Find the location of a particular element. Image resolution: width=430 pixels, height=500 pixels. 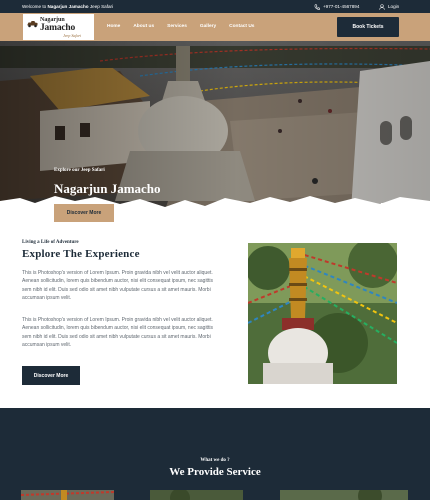

nav-item-home: Home is located at coordinates (113, 26).